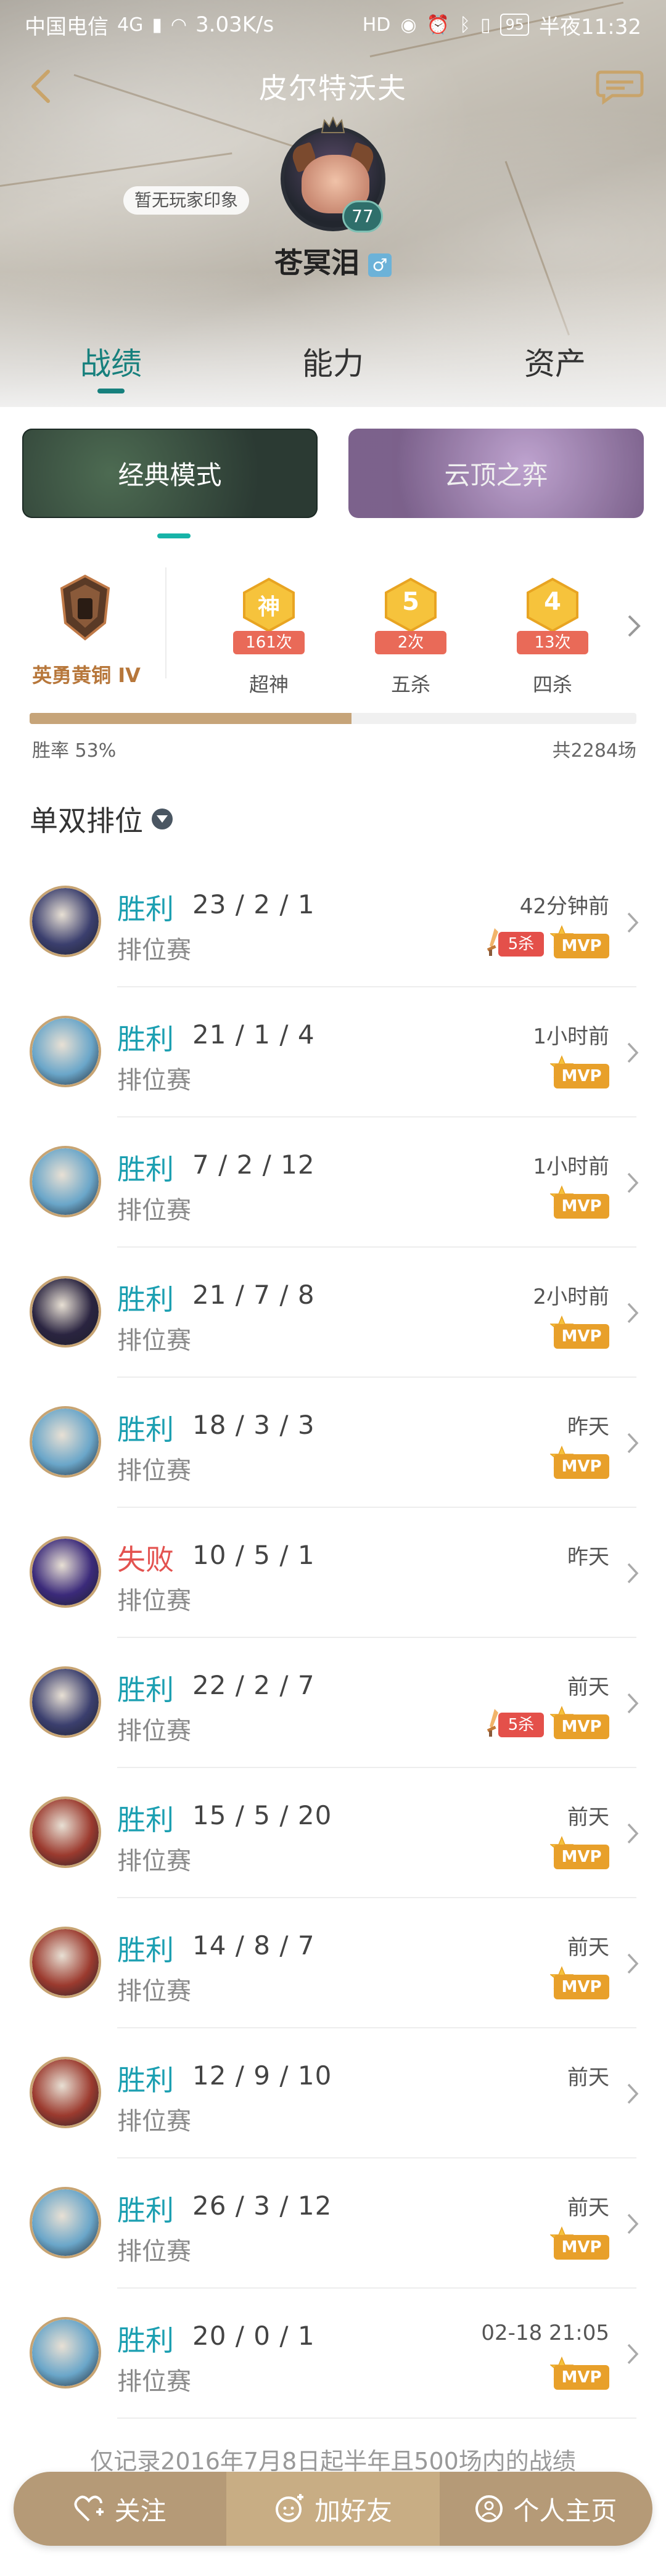 Image resolution: width=666 pixels, height=2576 pixels. Describe the element at coordinates (140, 2510) in the screenshot. I see `follow-label: 关注` at that location.